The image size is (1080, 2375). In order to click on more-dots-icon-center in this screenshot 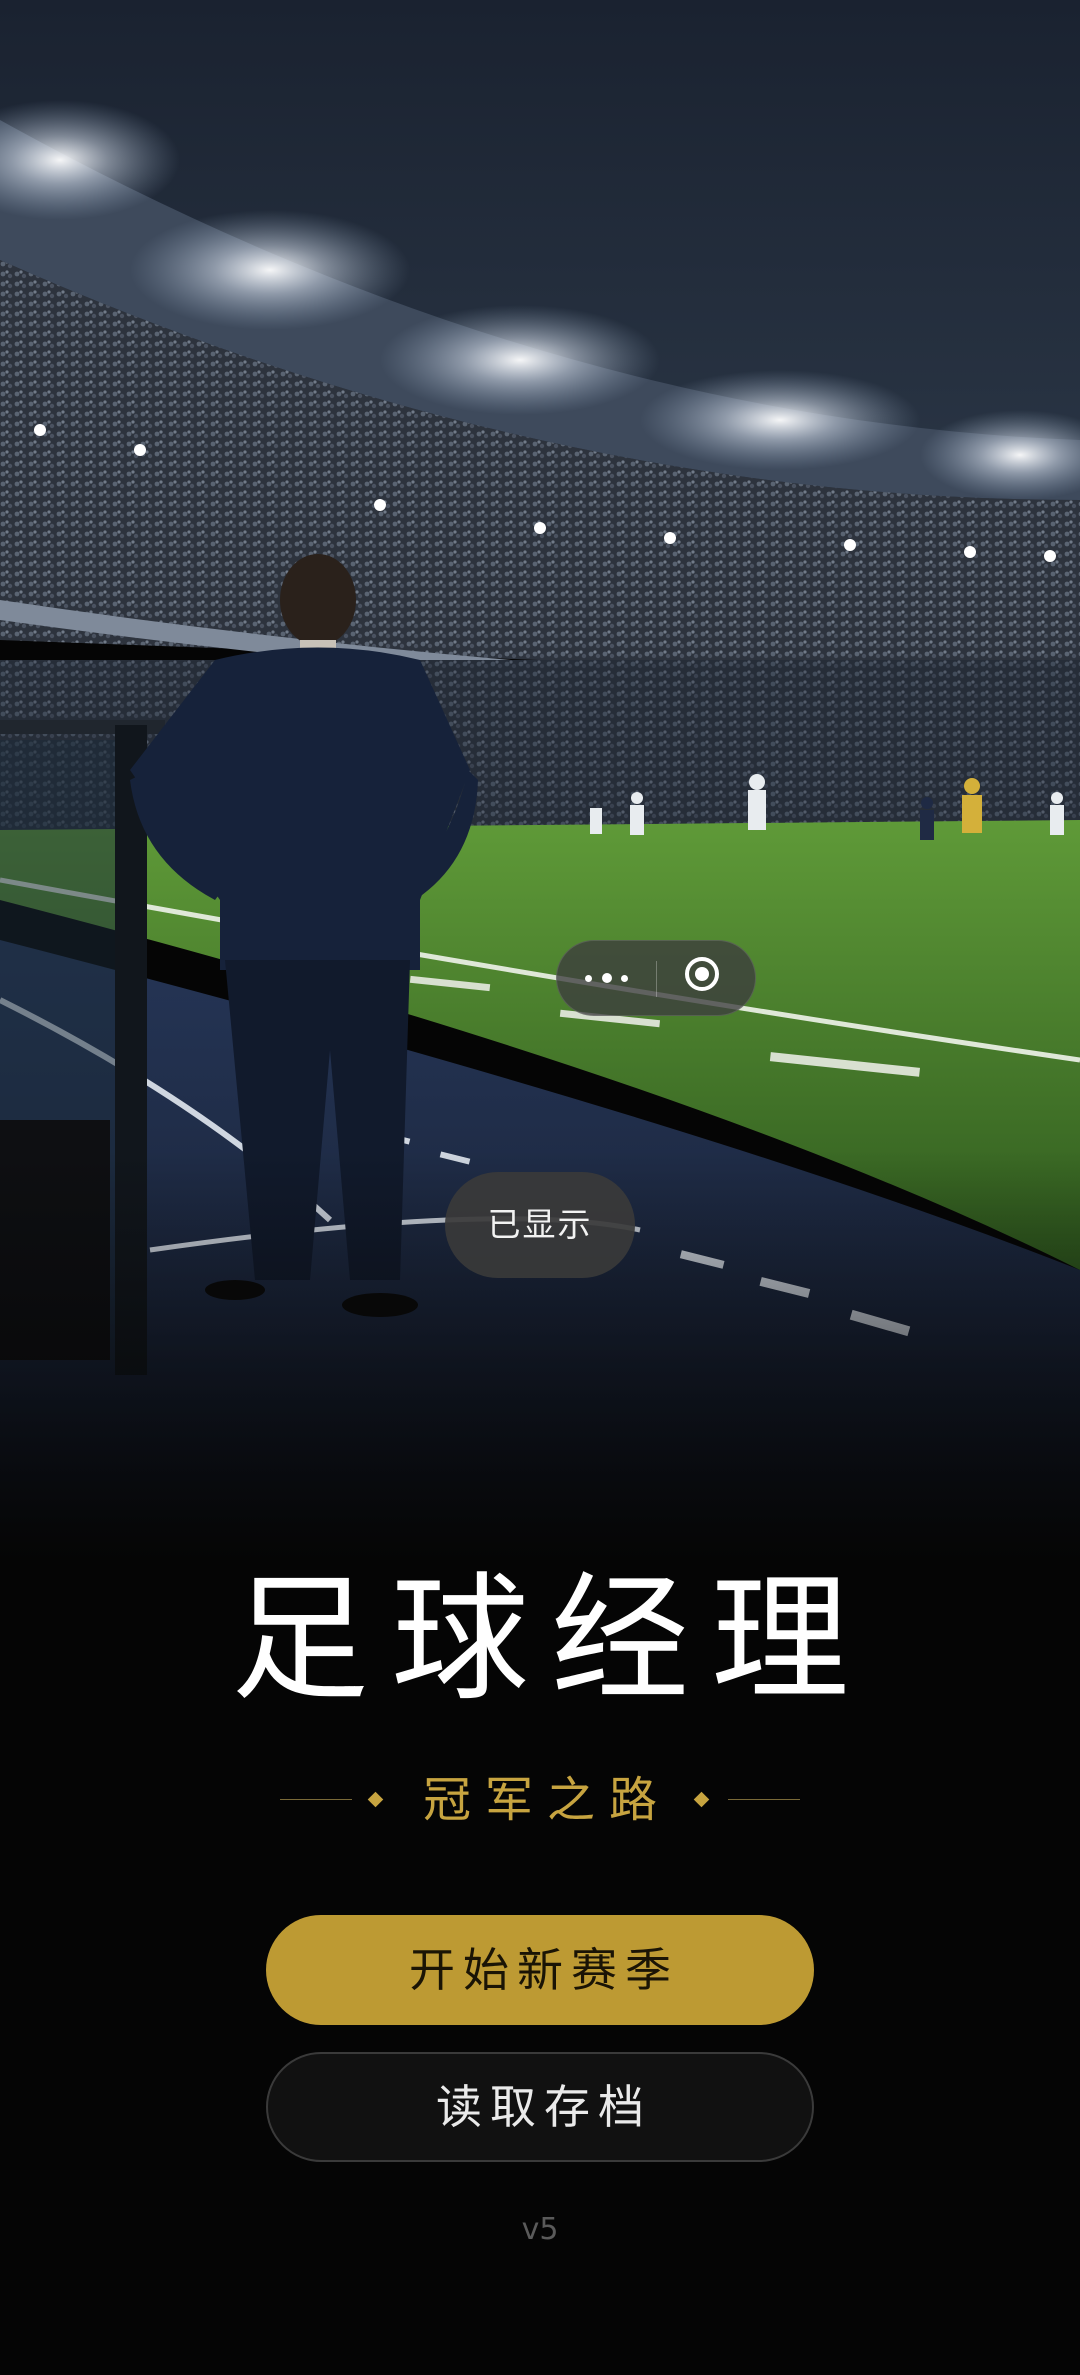, I will do `click(607, 978)`.